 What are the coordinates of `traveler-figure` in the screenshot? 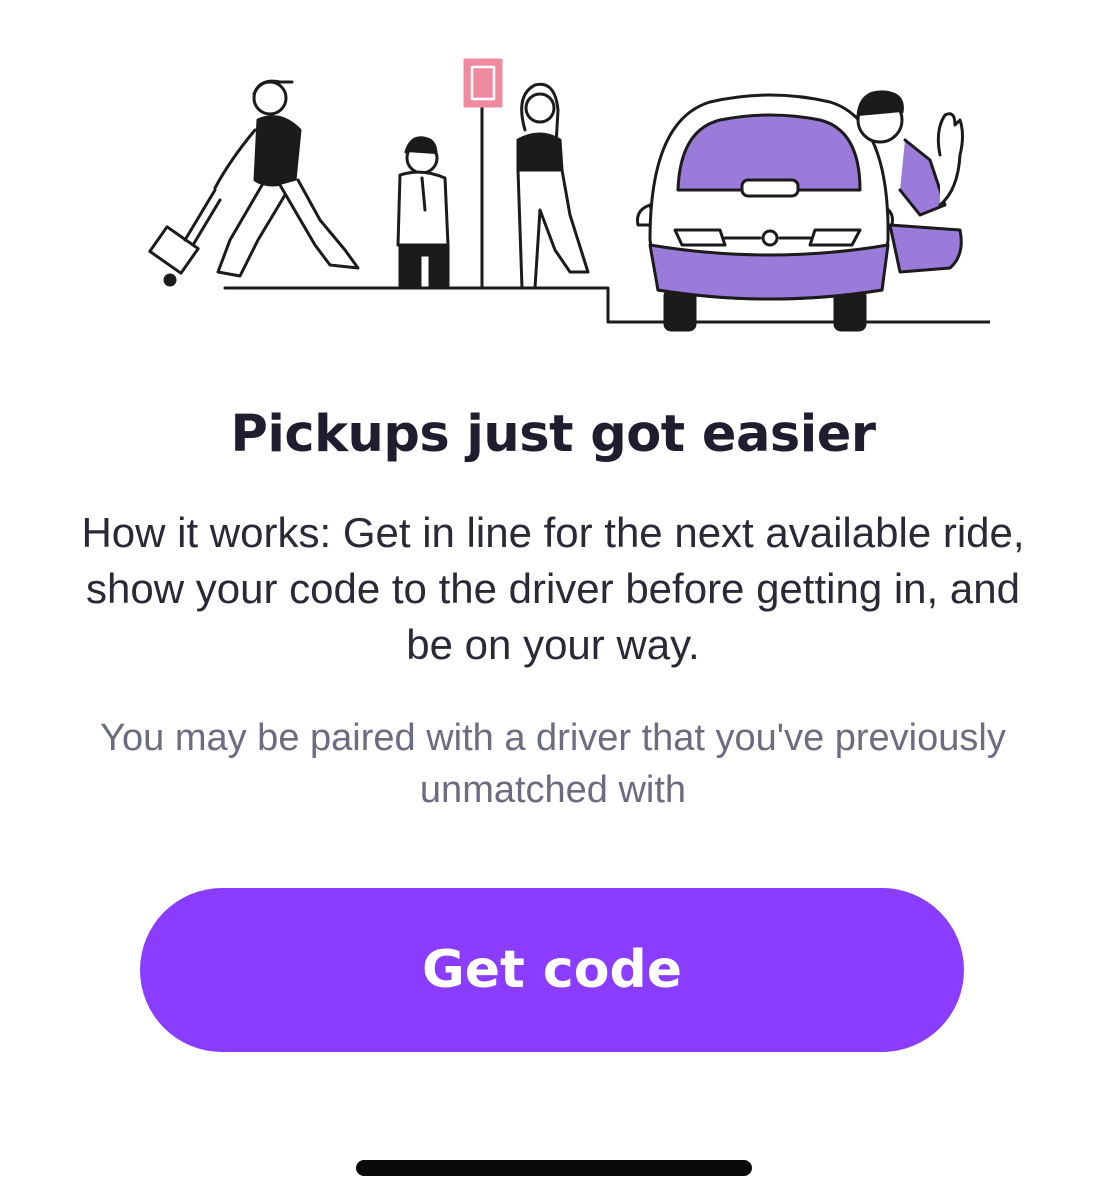 It's located at (254, 183).